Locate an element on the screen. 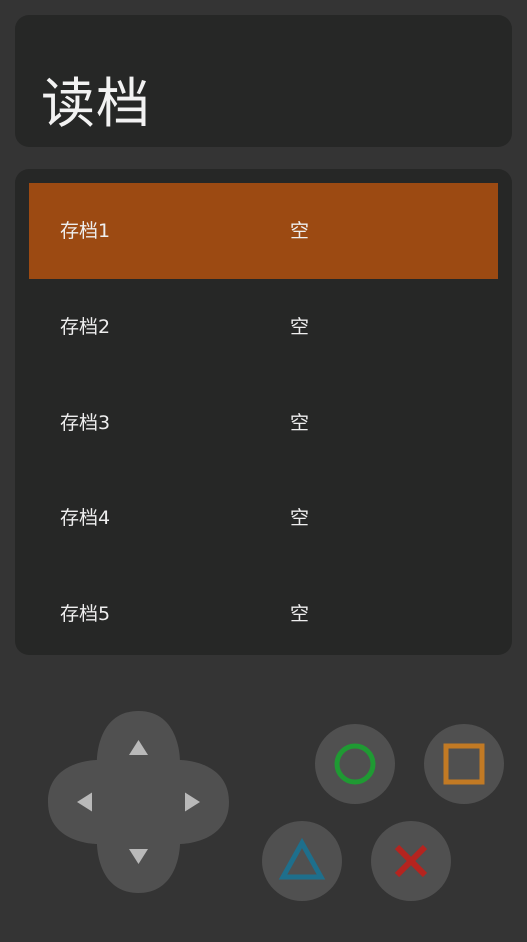  save-slot-name: 存档4 is located at coordinates (85, 518).